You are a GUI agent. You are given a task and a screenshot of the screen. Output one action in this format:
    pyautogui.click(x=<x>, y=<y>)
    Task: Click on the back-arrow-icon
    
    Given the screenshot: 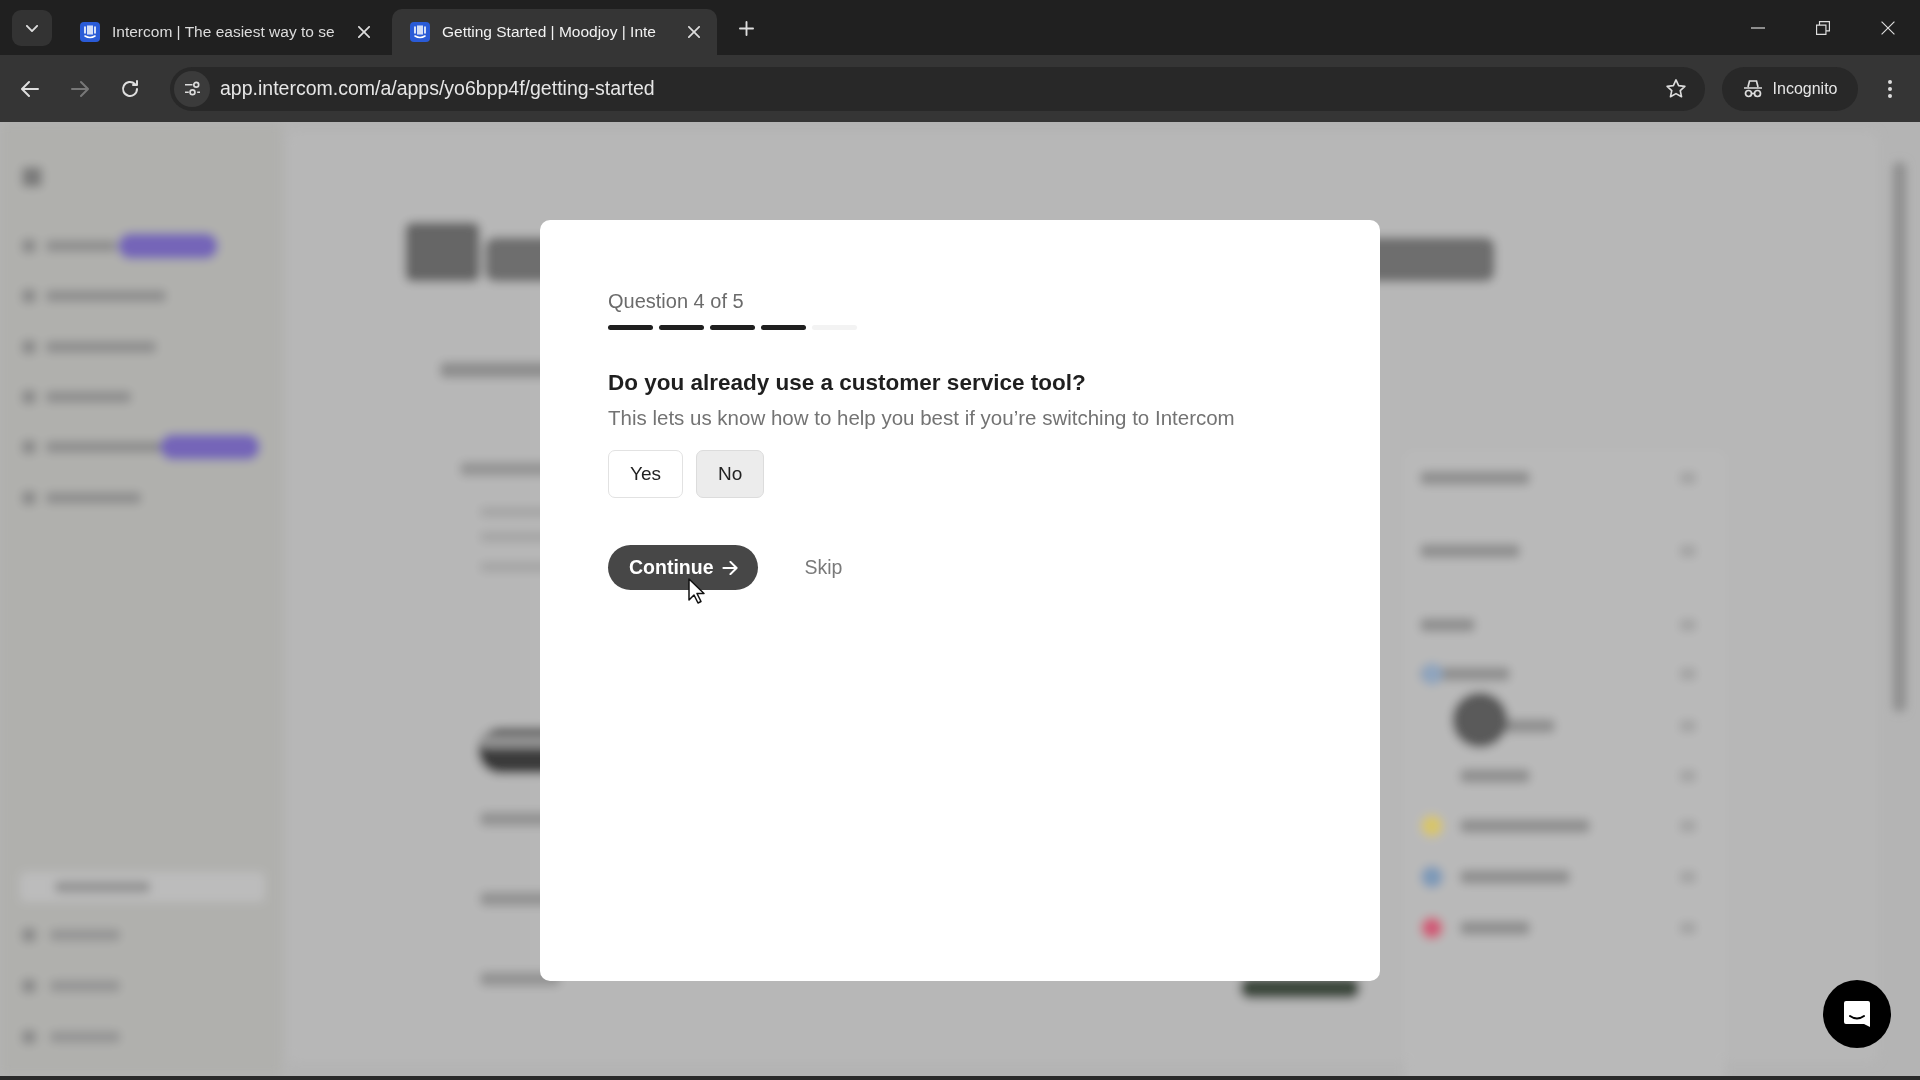 What is the action you would take?
    pyautogui.click(x=30, y=88)
    